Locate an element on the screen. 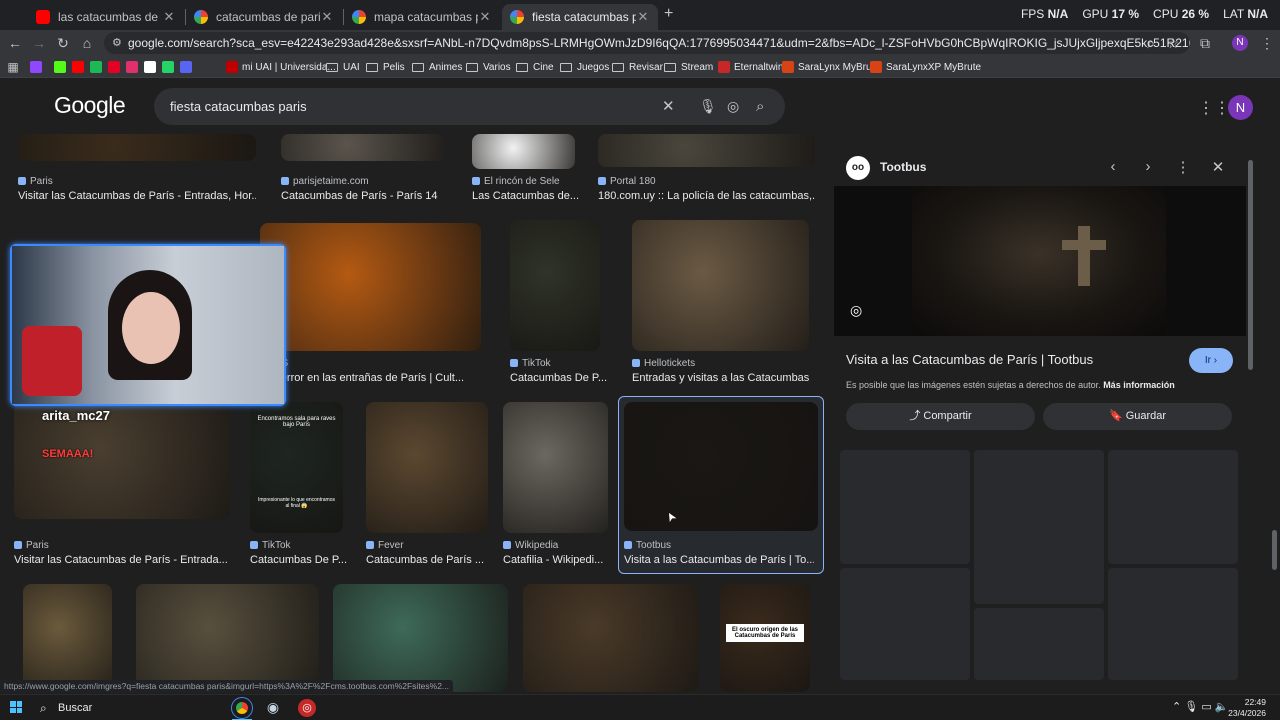  bookmark-item: Pelis is located at coordinates (385, 67).